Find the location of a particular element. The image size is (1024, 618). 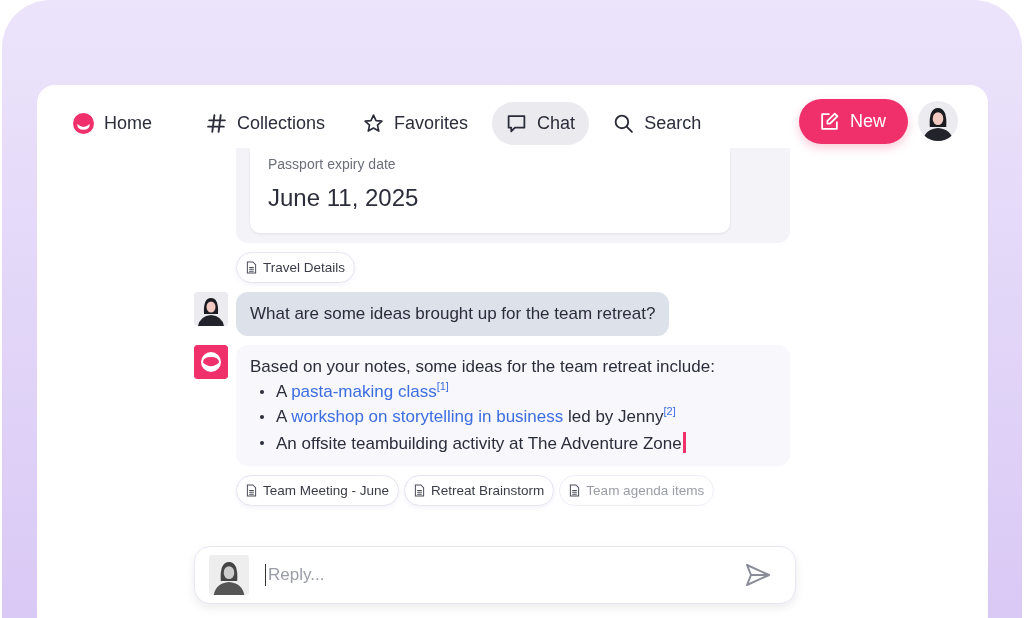

logo-icon is located at coordinates (83, 123).